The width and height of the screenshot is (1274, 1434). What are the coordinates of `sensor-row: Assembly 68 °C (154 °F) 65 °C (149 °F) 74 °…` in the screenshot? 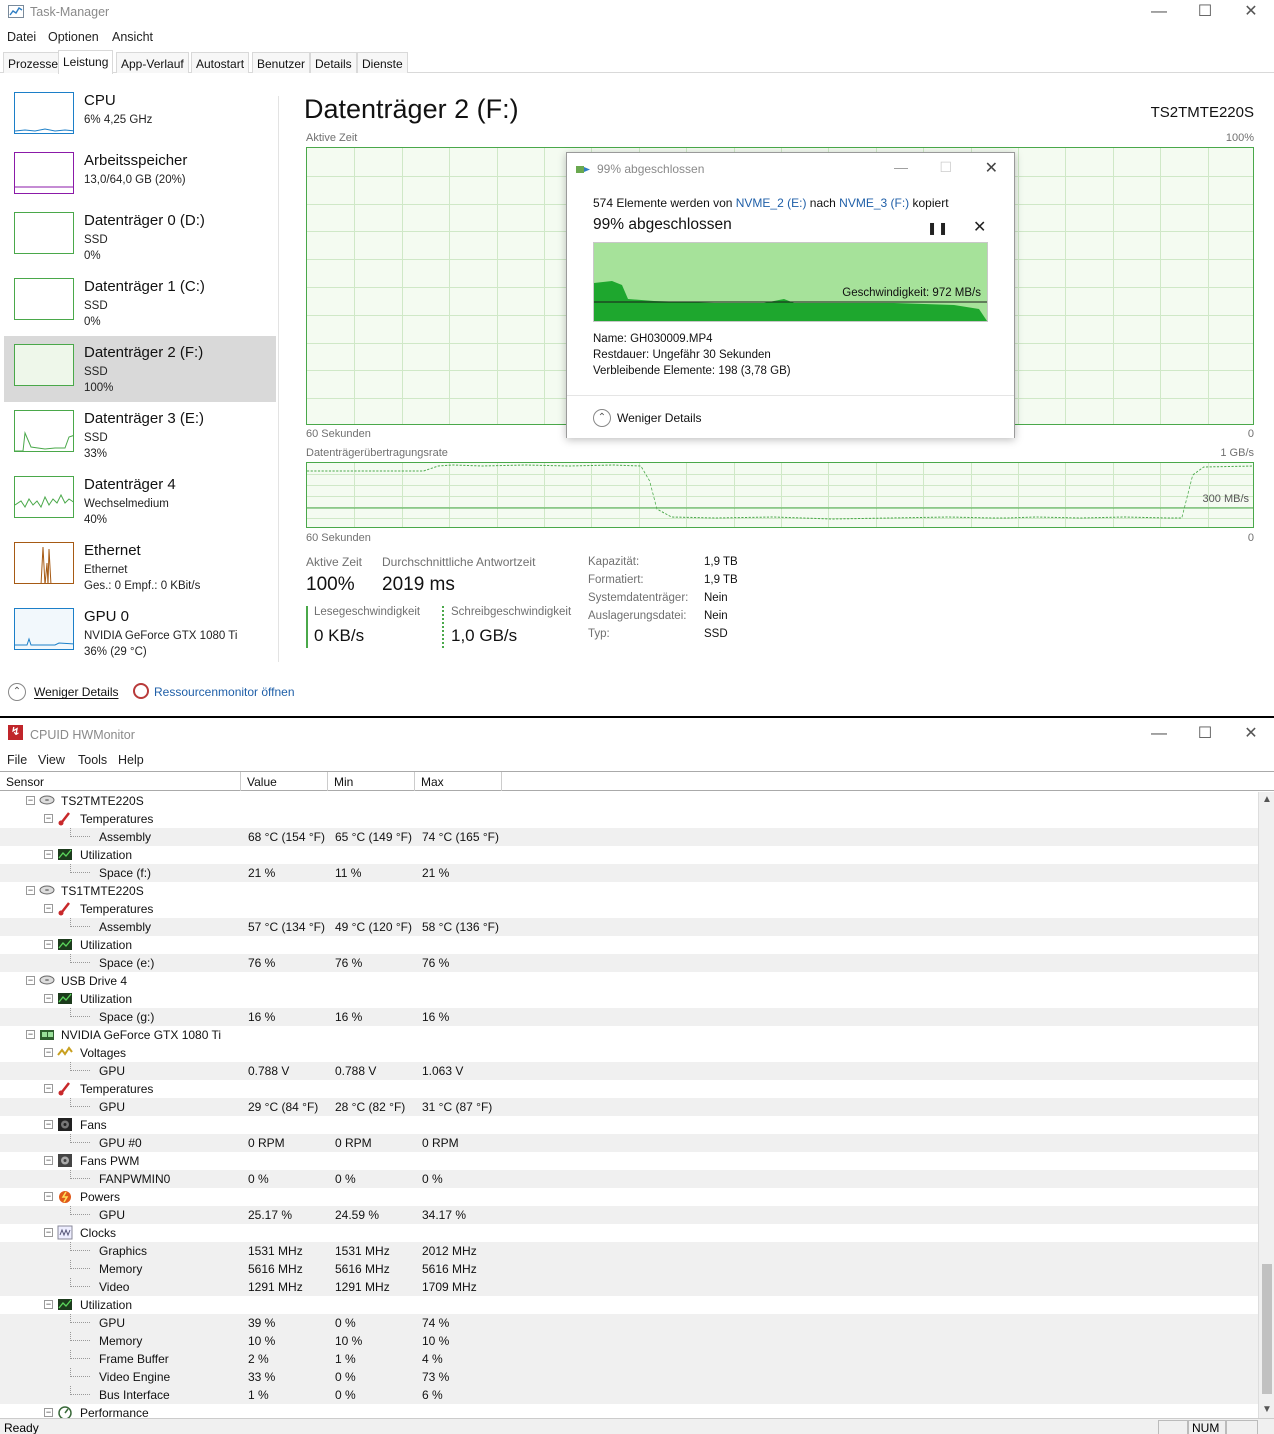 It's located at (629, 837).